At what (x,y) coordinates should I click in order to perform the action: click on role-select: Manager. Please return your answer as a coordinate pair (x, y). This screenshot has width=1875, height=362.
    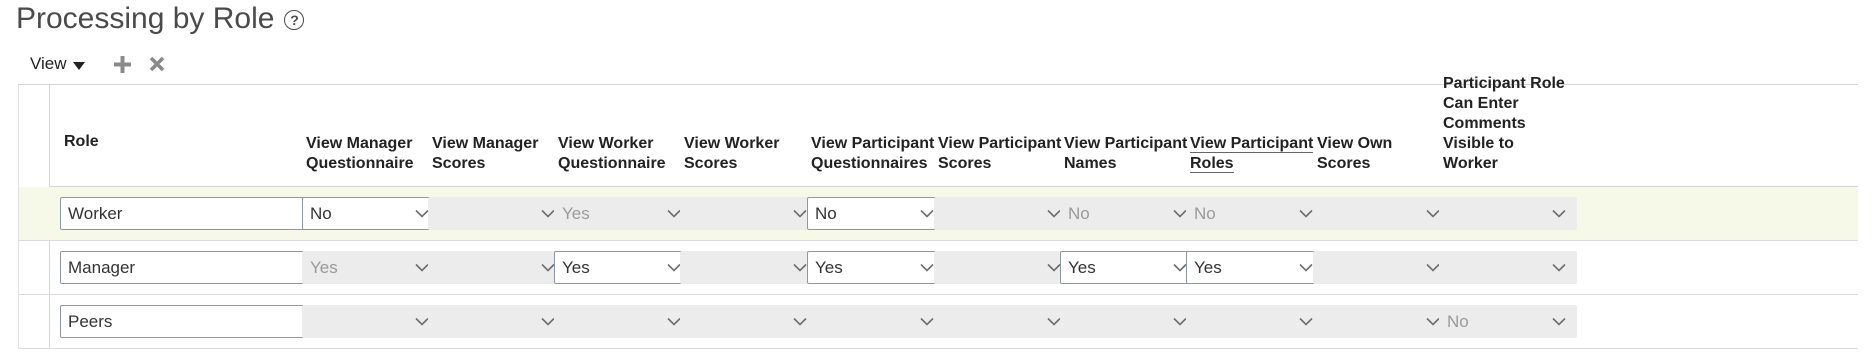
    Looking at the image, I should click on (198, 267).